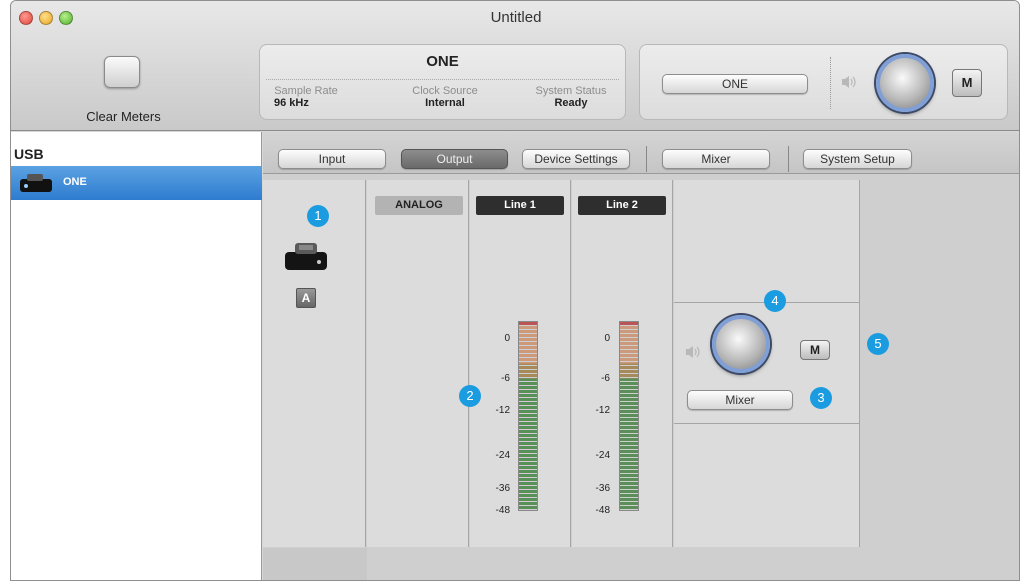 This screenshot has width=1028, height=583. What do you see at coordinates (576, 159) in the screenshot?
I see `tab-device-settings: Device Settings` at bounding box center [576, 159].